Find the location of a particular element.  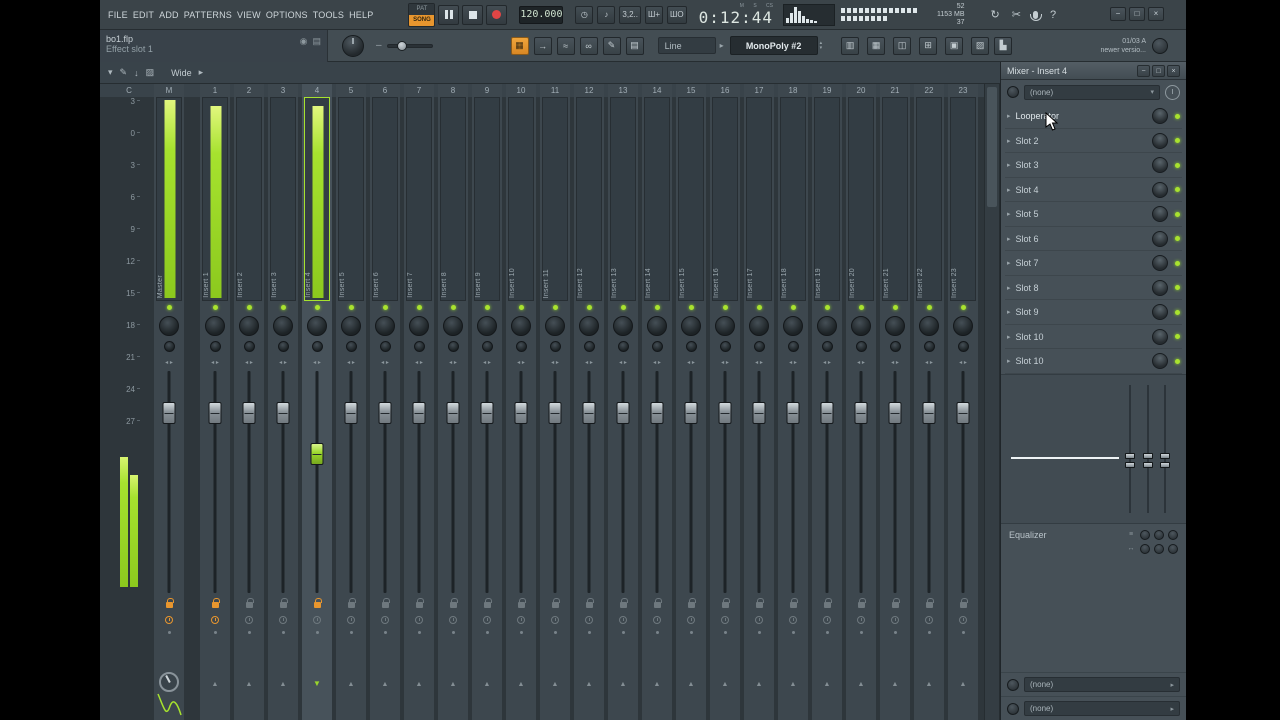

brush-icon: ✎ is located at coordinates (611, 45).